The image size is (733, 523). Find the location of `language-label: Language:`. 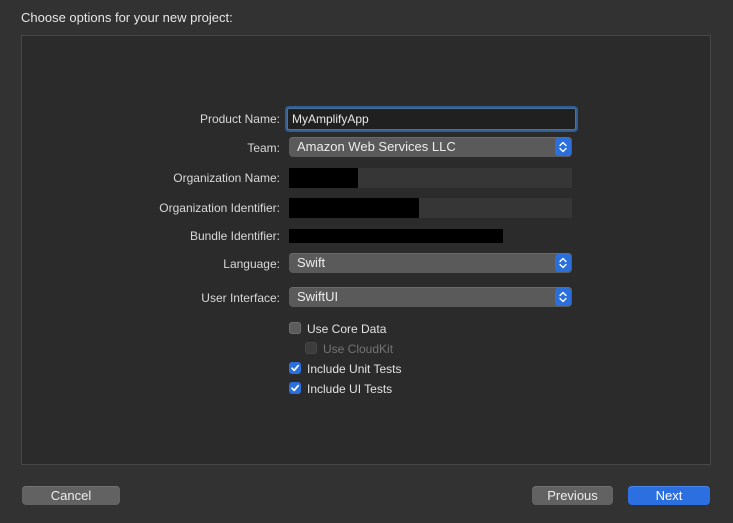

language-label: Language: is located at coordinates (251, 264).